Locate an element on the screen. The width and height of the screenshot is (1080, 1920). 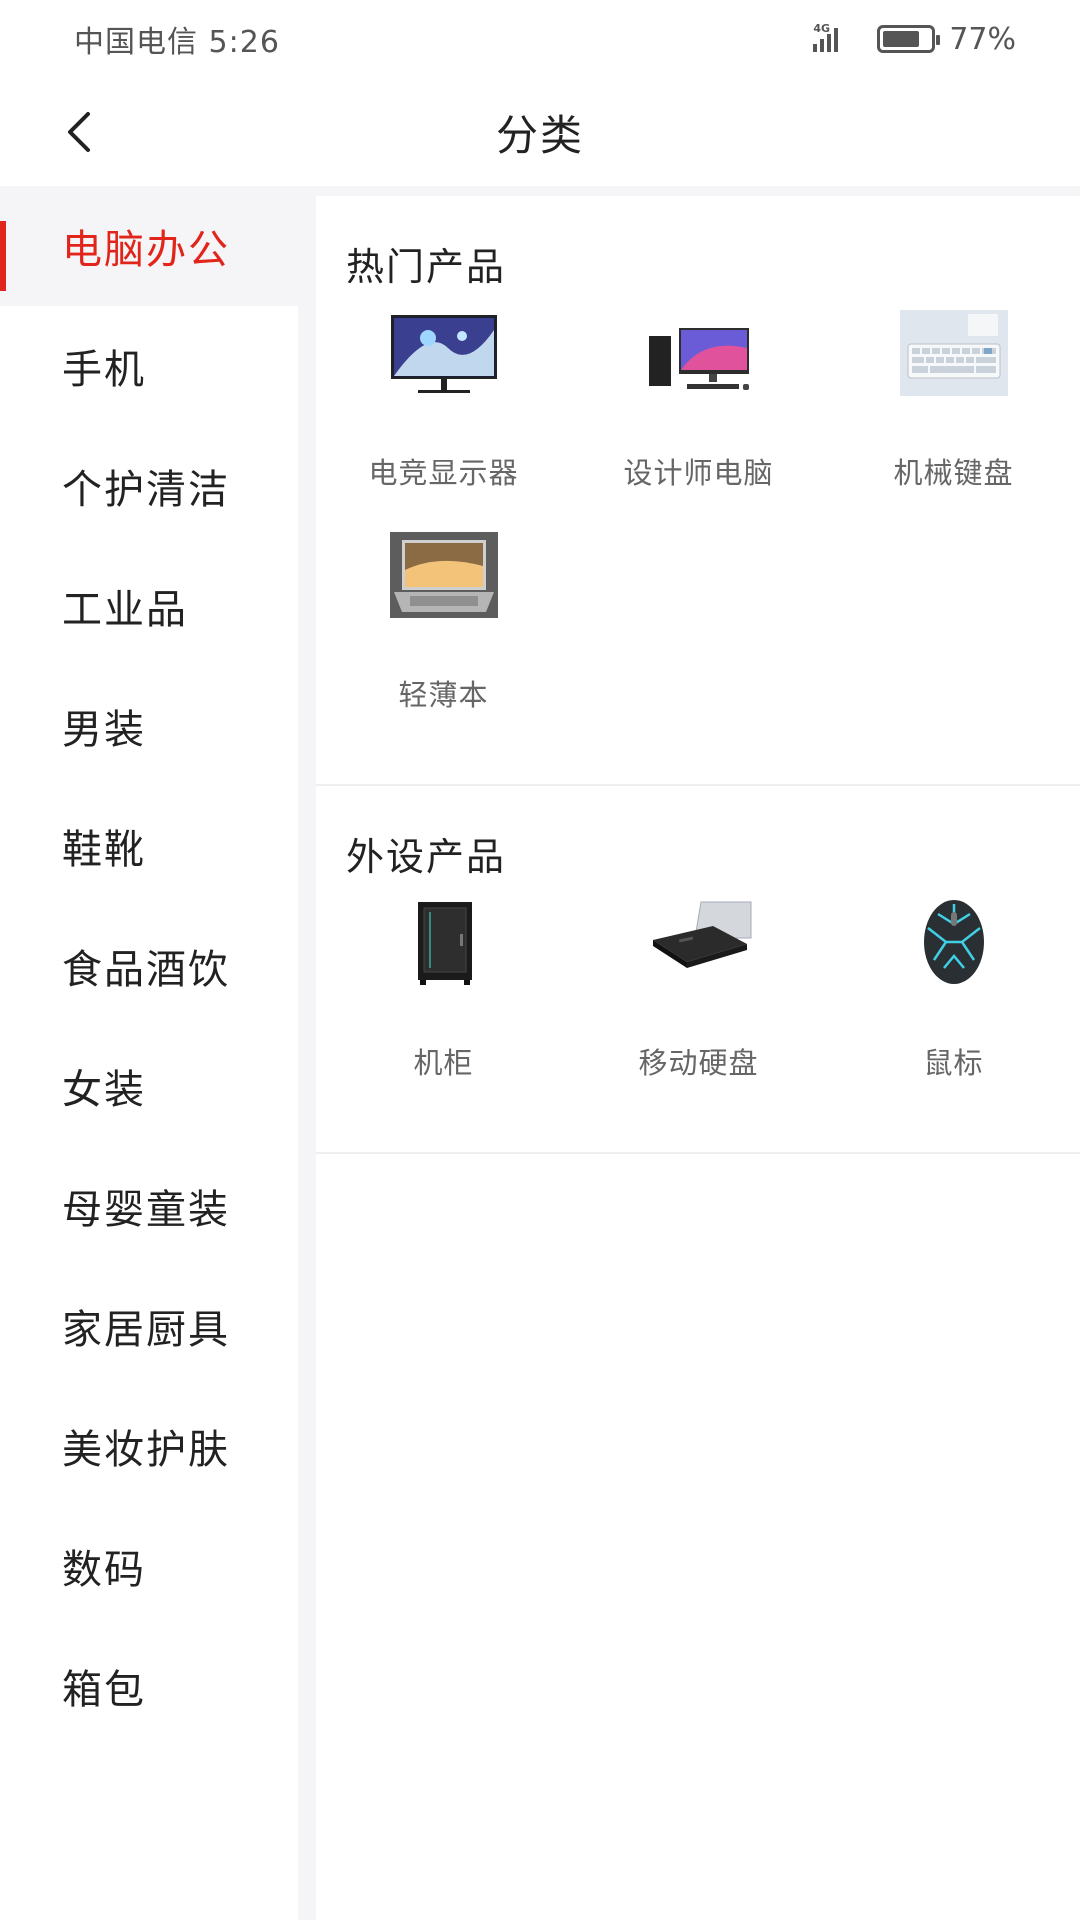
status-icons: 4G 77% is located at coordinates (914, 39).